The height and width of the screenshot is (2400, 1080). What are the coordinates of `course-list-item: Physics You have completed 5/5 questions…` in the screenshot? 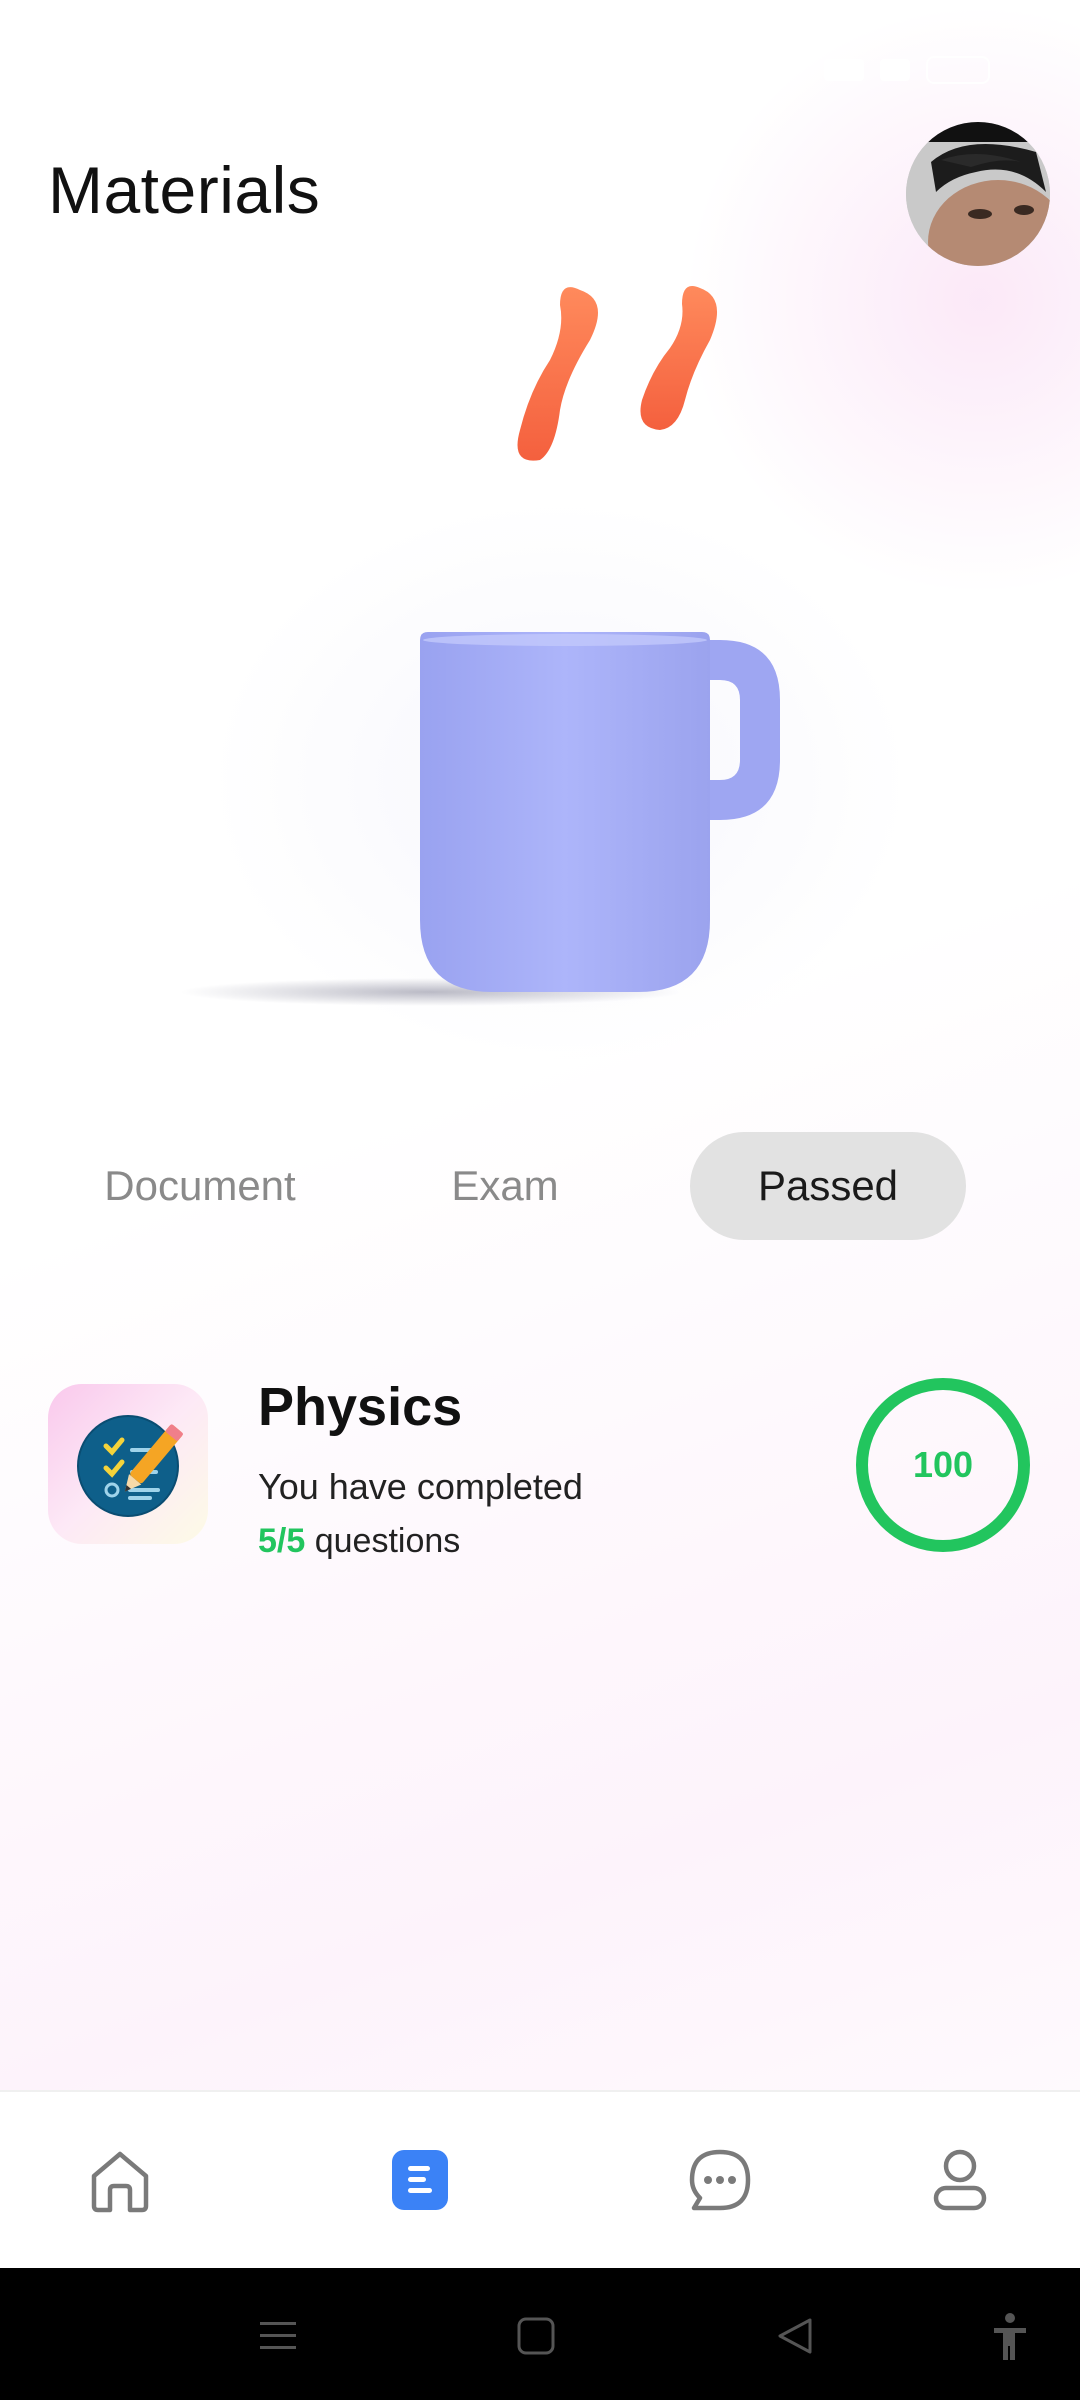 It's located at (543, 1468).